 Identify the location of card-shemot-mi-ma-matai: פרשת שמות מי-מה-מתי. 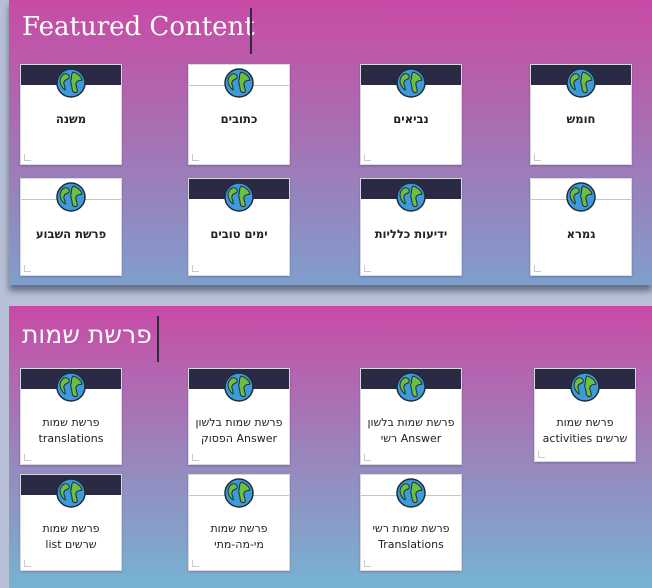
(239, 522).